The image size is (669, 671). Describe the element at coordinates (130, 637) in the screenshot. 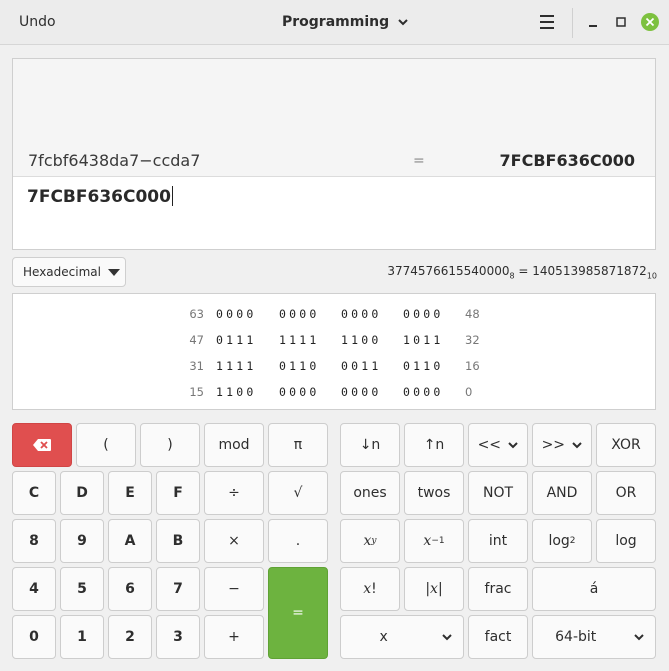

I see `digit-2-button: 2` at that location.